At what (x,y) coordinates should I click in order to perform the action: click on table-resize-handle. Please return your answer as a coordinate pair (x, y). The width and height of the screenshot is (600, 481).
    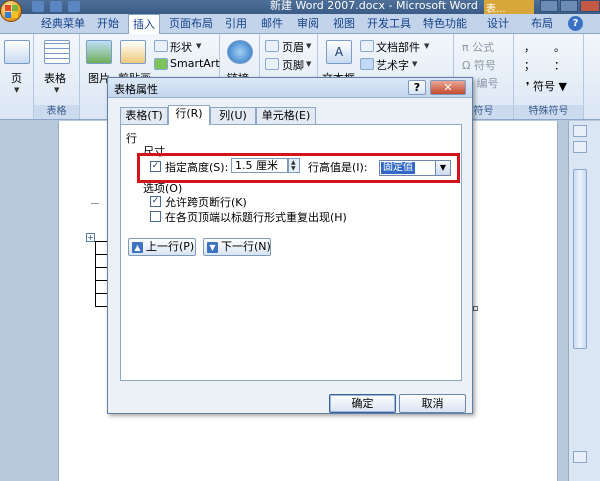
    Looking at the image, I should click on (475, 308).